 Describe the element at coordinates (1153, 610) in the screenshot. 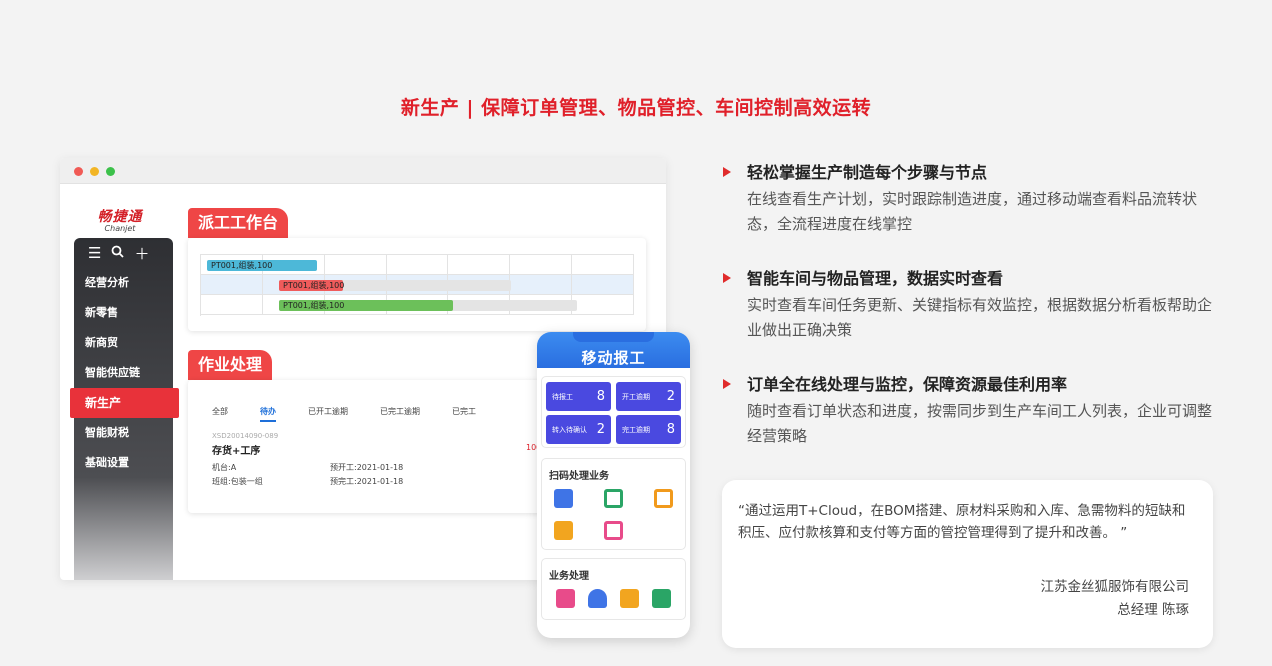

I see `testimonial-person: 总经理 陈琢` at that location.